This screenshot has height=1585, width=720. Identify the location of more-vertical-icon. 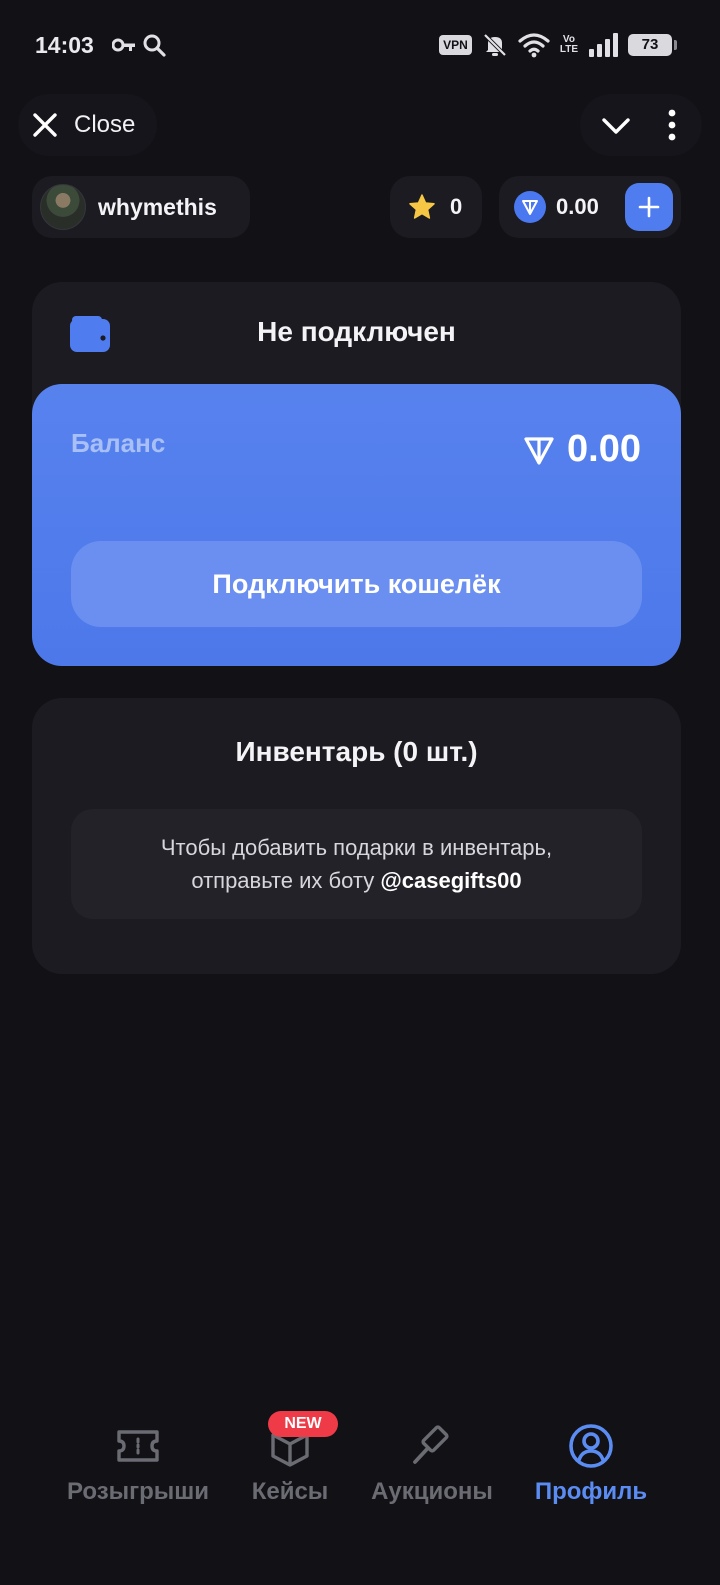
(672, 125).